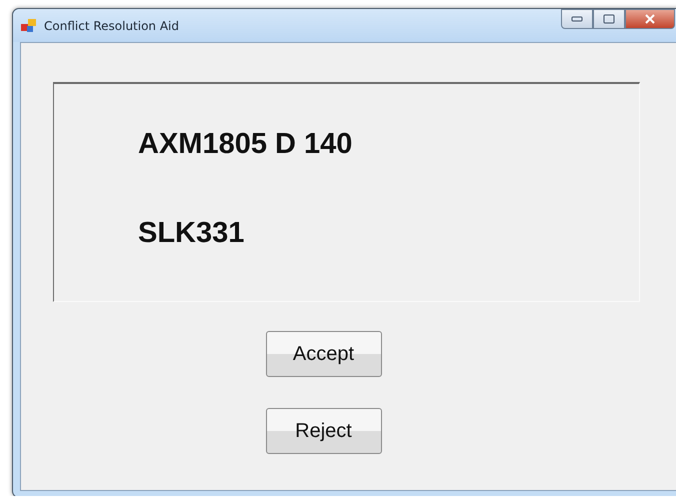 This screenshot has width=676, height=504. I want to click on callsign-text: SLK331, so click(192, 233).